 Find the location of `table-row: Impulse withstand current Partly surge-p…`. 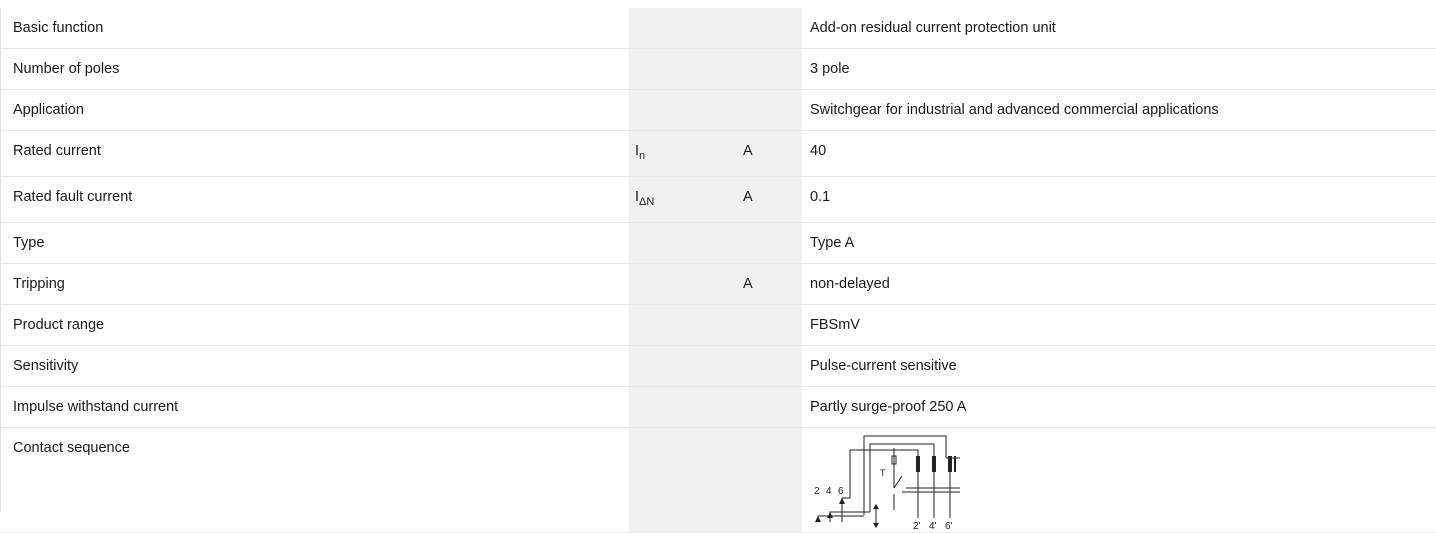

table-row: Impulse withstand current Partly surge-p… is located at coordinates (718, 407).